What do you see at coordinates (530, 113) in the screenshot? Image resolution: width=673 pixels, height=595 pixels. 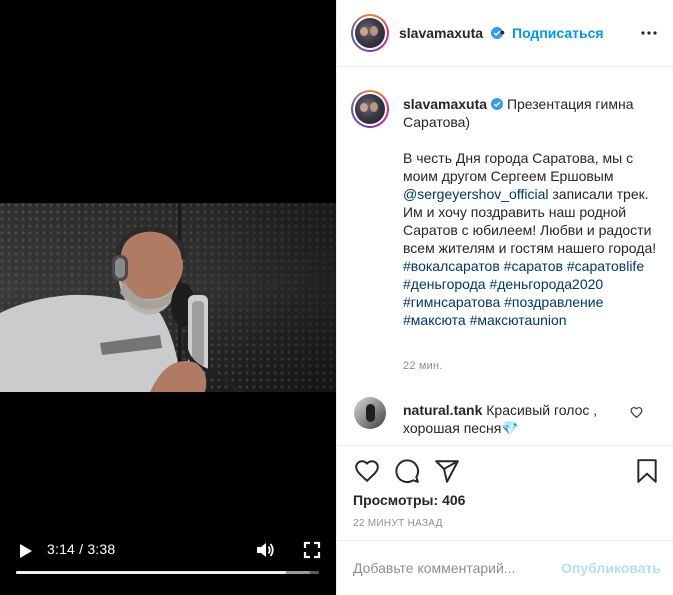 I see `caption-header: slavamaxuta Презентация гимна Саратова)` at bounding box center [530, 113].